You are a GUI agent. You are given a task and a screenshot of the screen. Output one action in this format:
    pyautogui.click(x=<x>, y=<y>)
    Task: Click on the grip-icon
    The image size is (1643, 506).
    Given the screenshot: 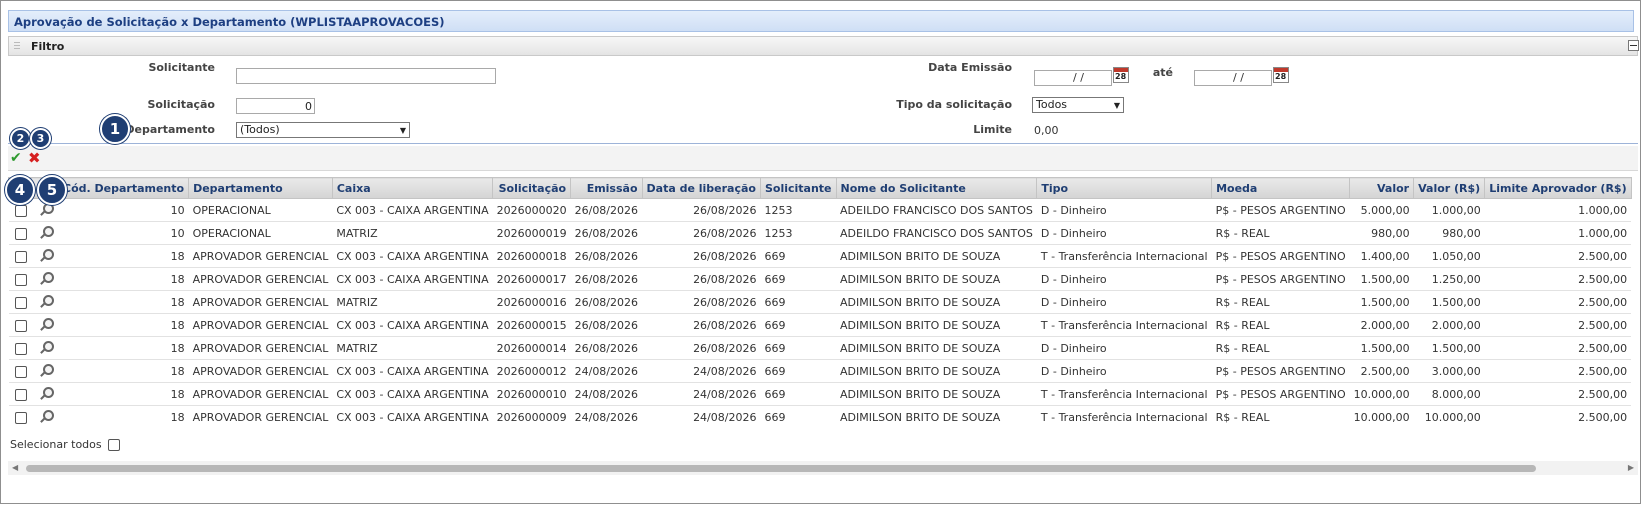 What is the action you would take?
    pyautogui.click(x=17, y=46)
    